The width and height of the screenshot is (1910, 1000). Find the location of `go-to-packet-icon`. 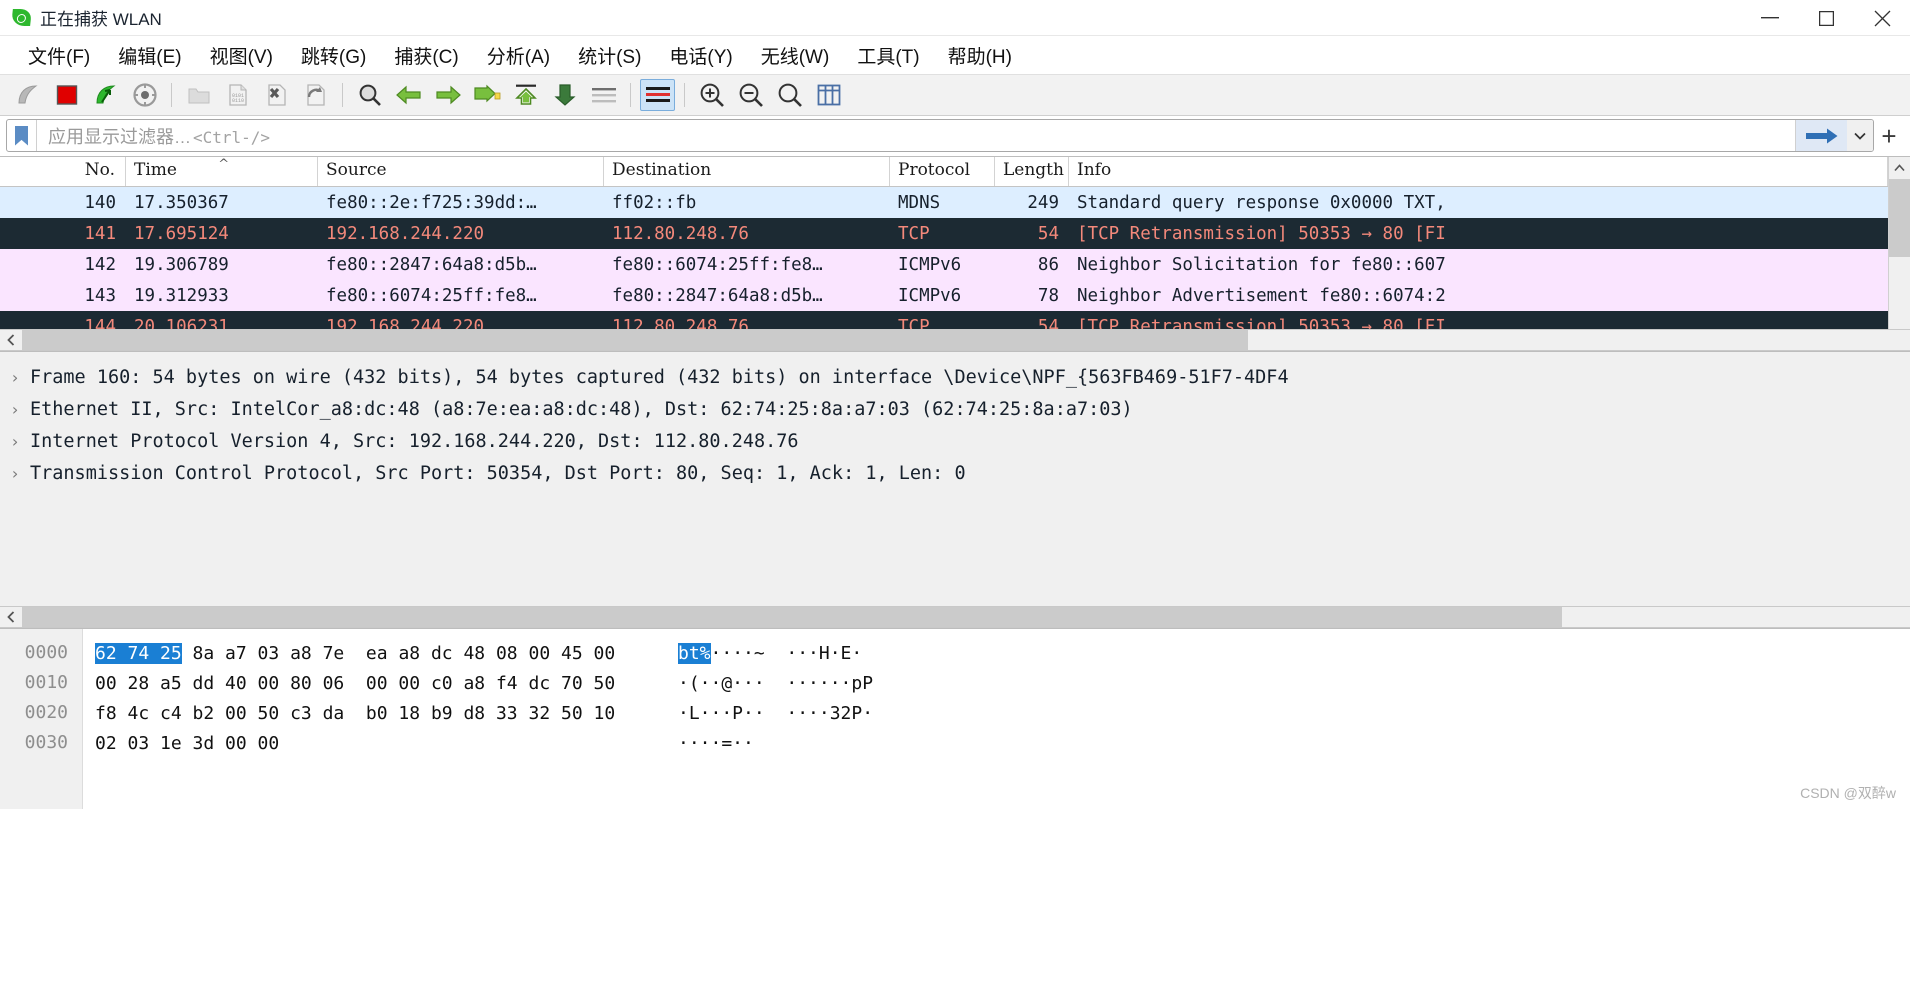

go-to-packet-icon is located at coordinates (486, 95).